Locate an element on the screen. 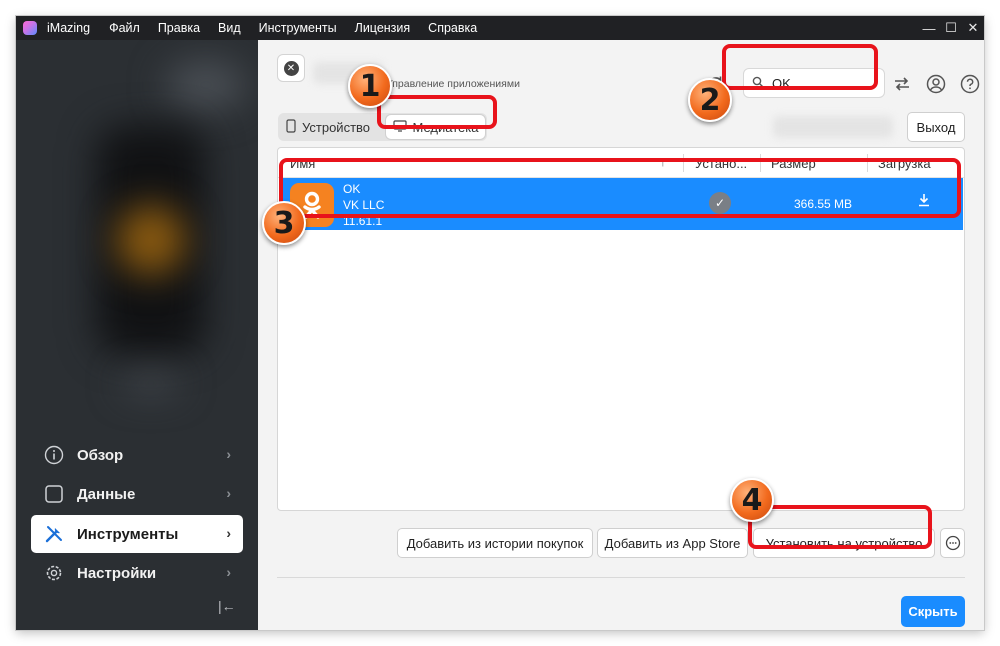 This screenshot has width=1000, height=646. sidebar-item-label: Инструменты is located at coordinates (128, 534).